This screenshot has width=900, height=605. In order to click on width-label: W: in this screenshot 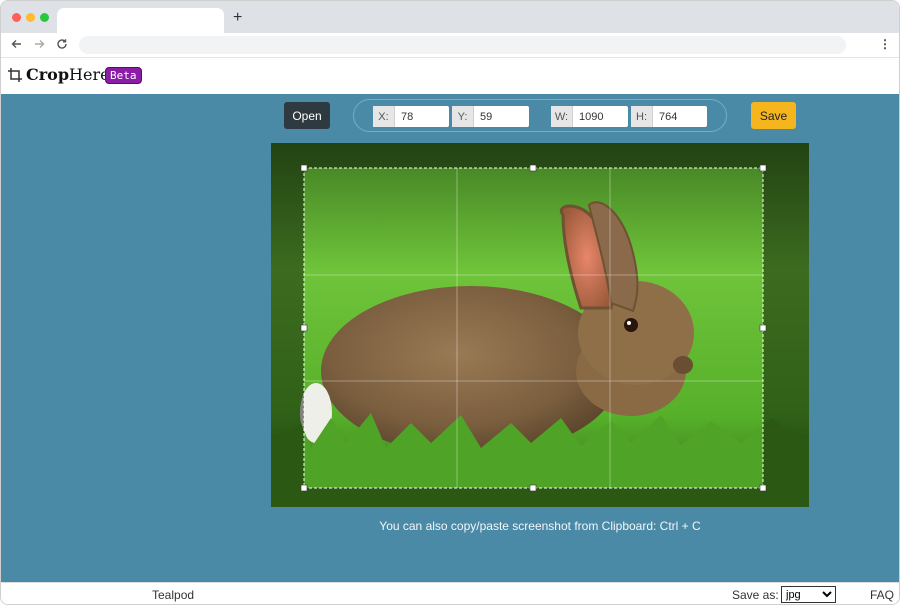, I will do `click(562, 116)`.